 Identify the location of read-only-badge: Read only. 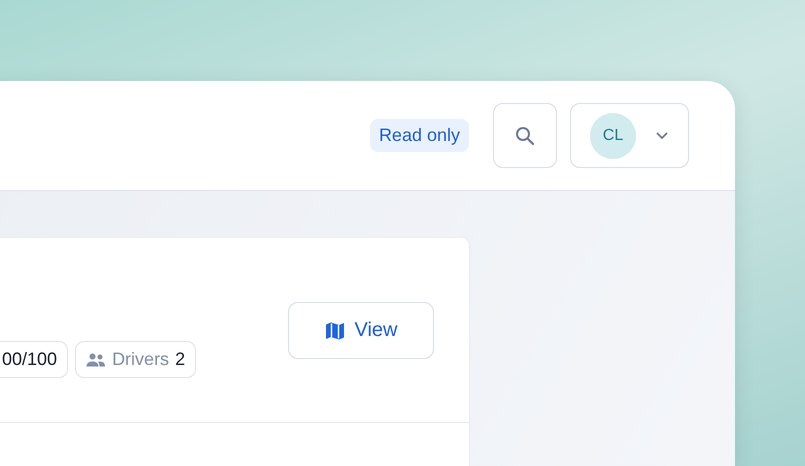
(419, 135).